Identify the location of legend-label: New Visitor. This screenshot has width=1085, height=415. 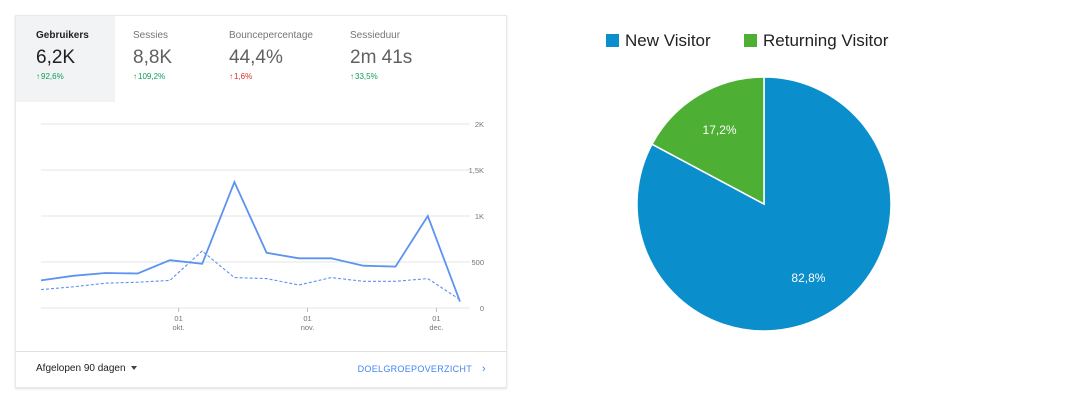
(668, 40).